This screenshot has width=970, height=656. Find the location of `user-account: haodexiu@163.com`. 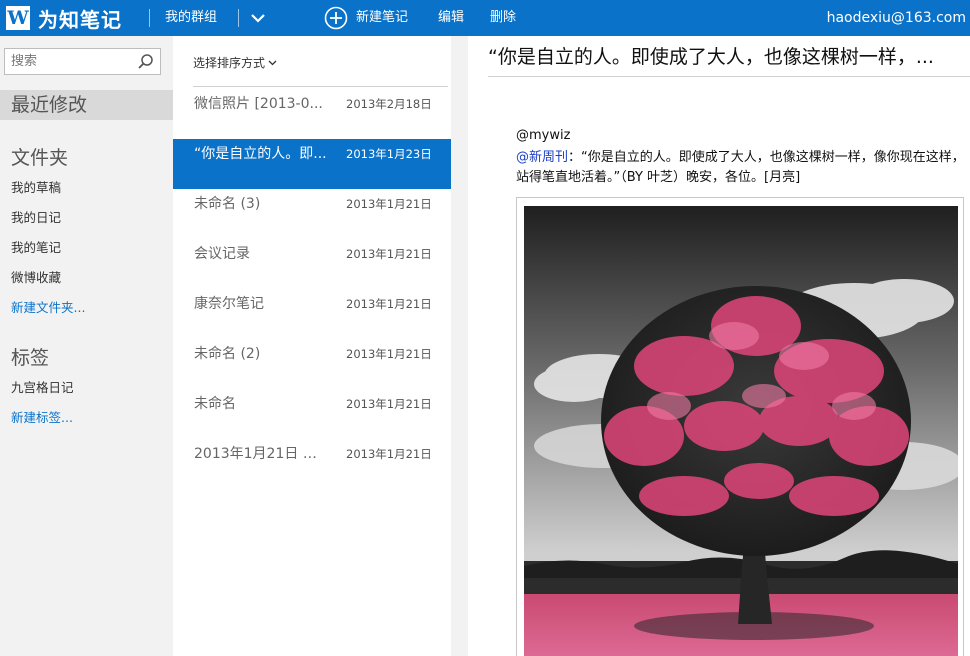

user-account: haodexiu@163.com is located at coordinates (896, 18).